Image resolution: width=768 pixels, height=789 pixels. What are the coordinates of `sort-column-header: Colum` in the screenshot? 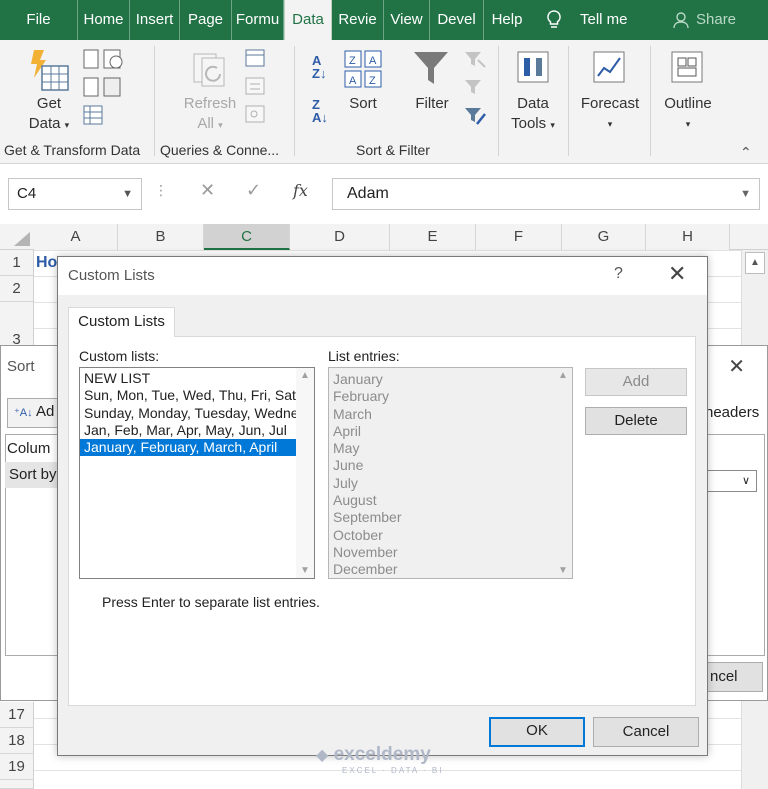 It's located at (29, 448).